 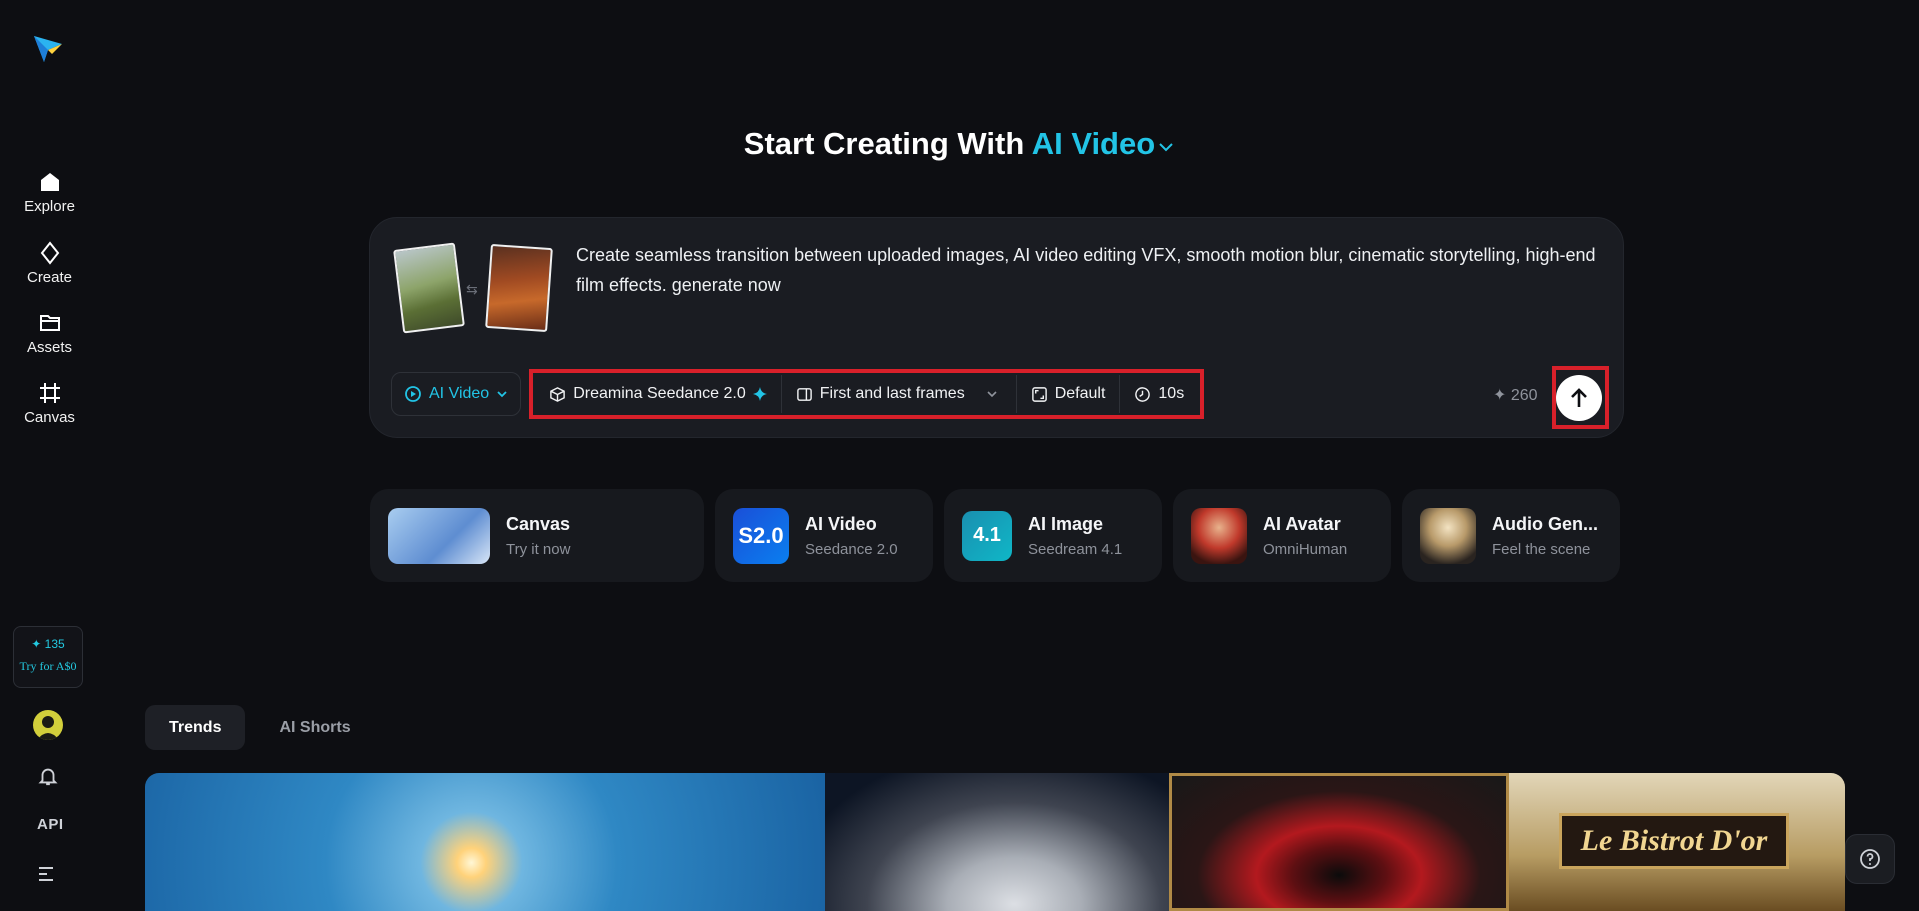 What do you see at coordinates (851, 549) in the screenshot?
I see `feature-subtitle: Seedance 2.0` at bounding box center [851, 549].